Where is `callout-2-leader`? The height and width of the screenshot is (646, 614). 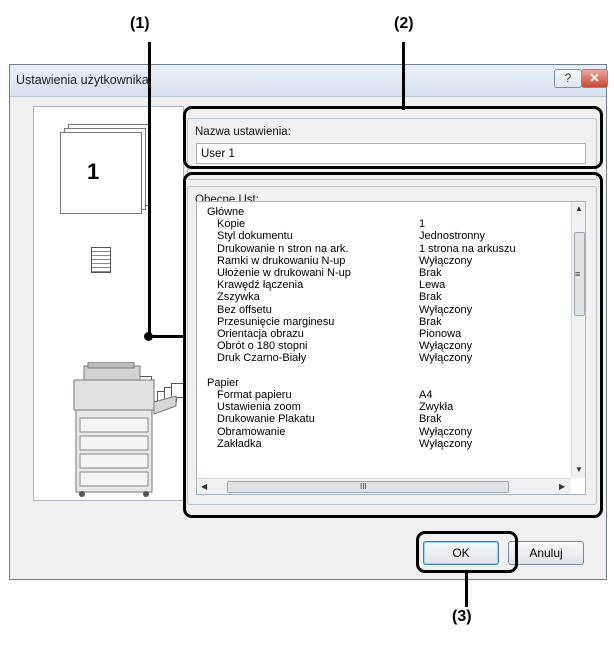
callout-2-leader is located at coordinates (403, 76).